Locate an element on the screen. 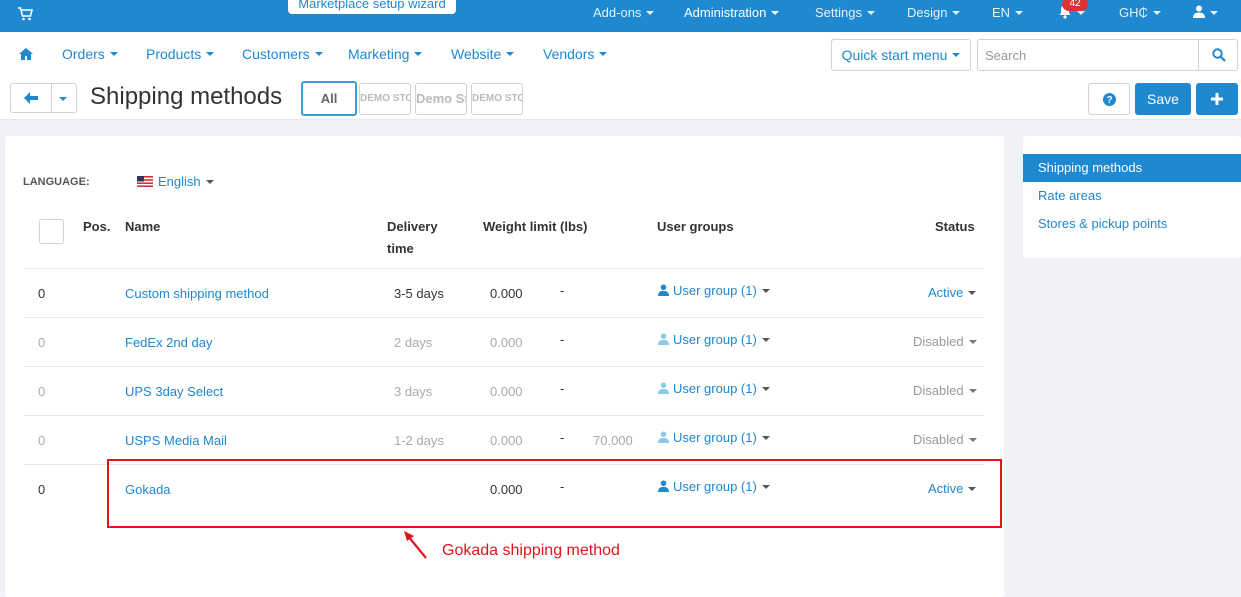 The width and height of the screenshot is (1241, 597). shipping-method-link: FedEx 2nd day is located at coordinates (168, 342).